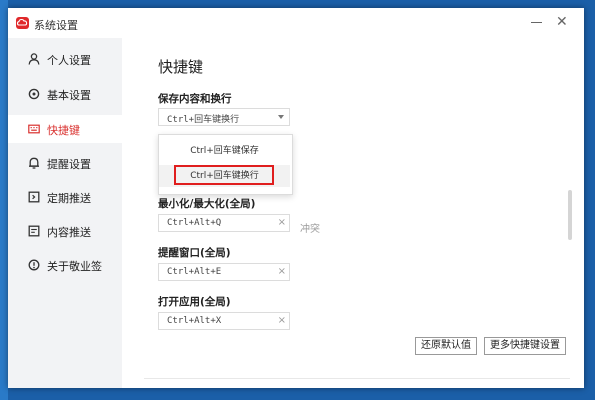 The width and height of the screenshot is (595, 400). Describe the element at coordinates (69, 95) in the screenshot. I see `sidebar-item-label: 基本设置` at that location.